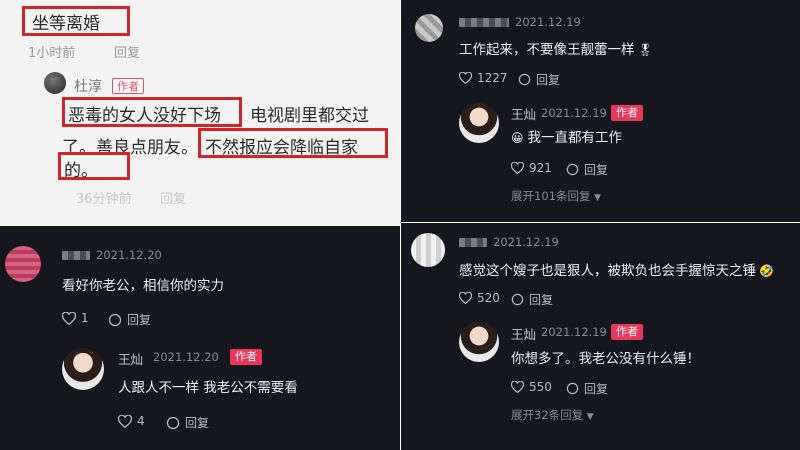 The height and width of the screenshot is (450, 800). Describe the element at coordinates (488, 298) in the screenshot. I see `like-count: 520` at that location.